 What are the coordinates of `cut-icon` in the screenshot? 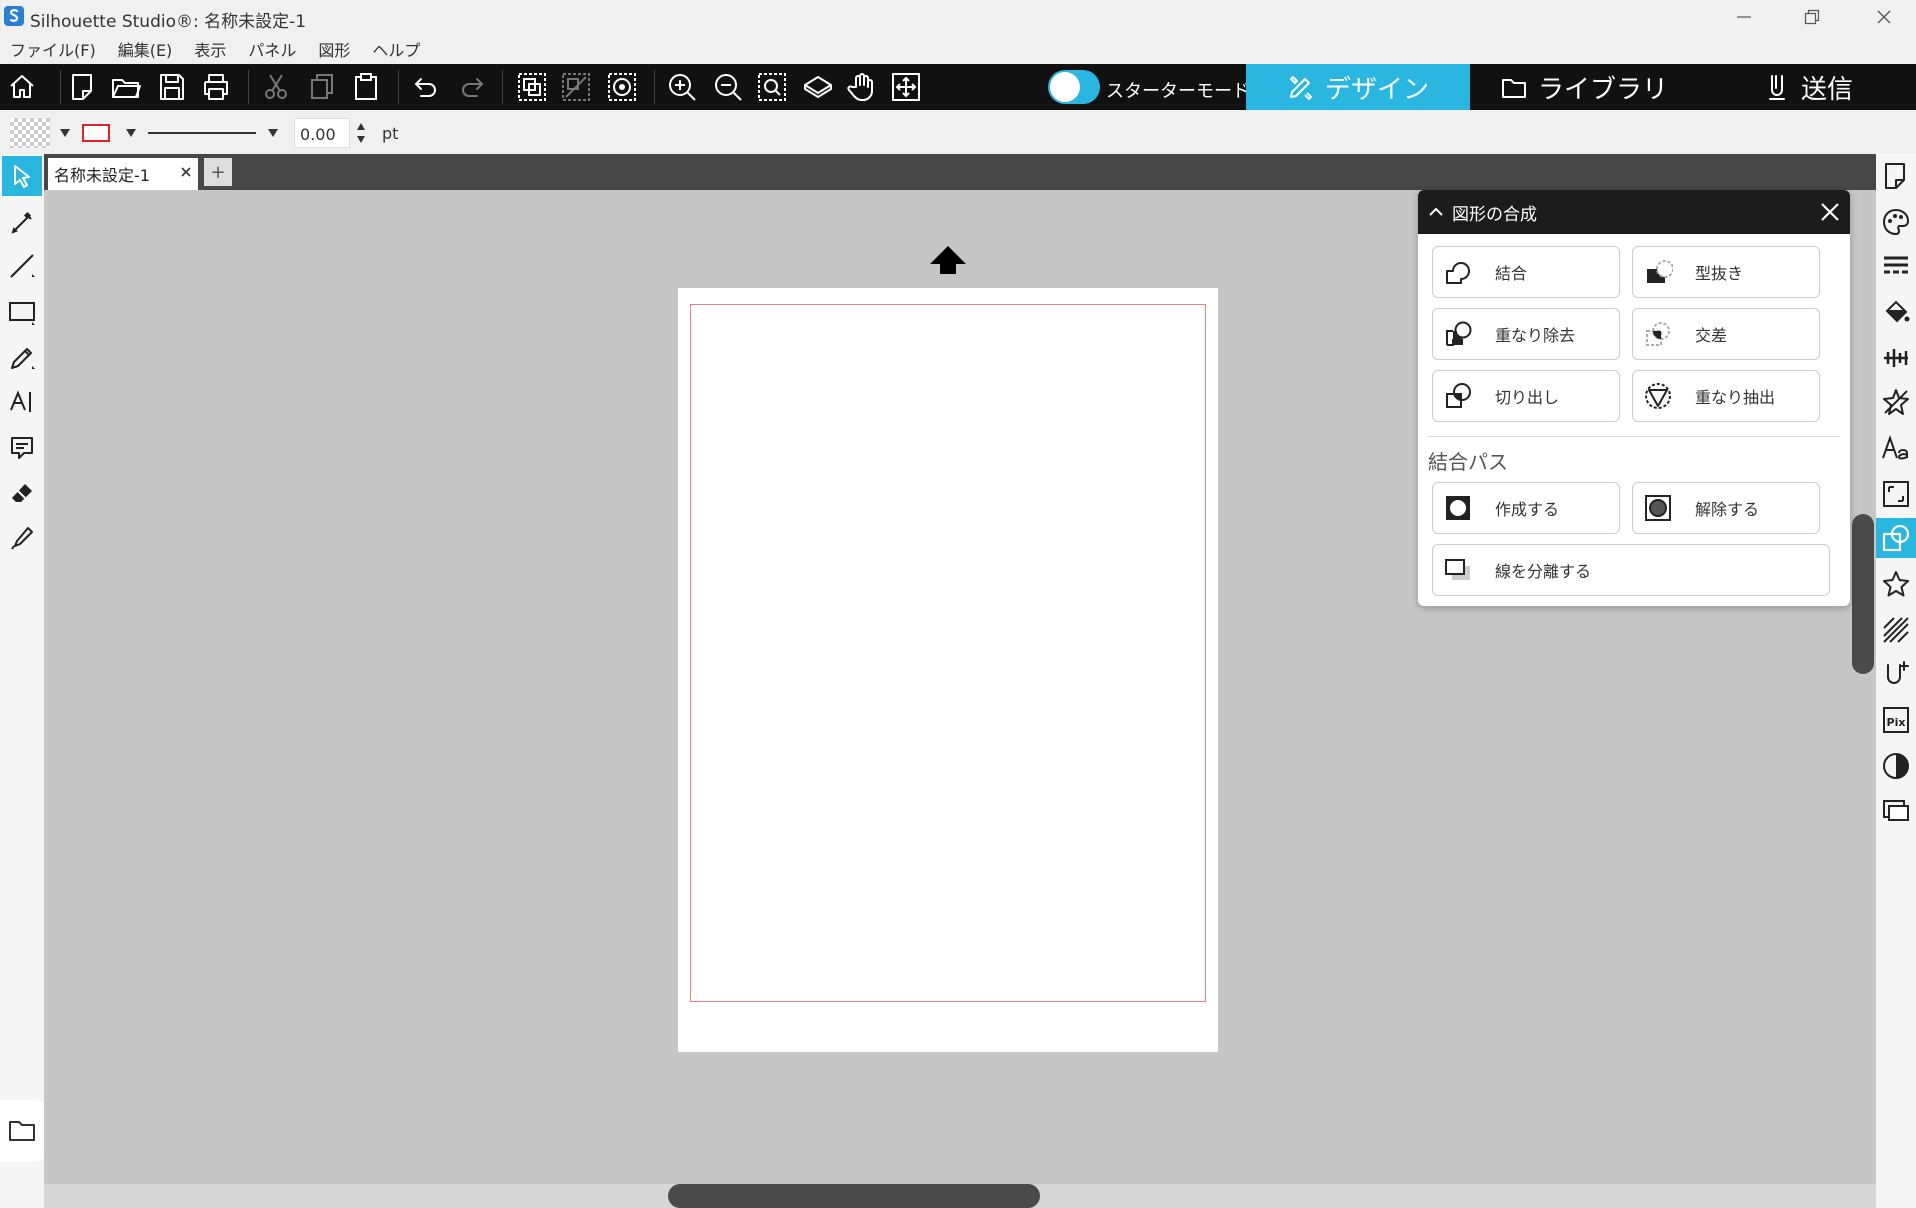 It's located at (276, 87).